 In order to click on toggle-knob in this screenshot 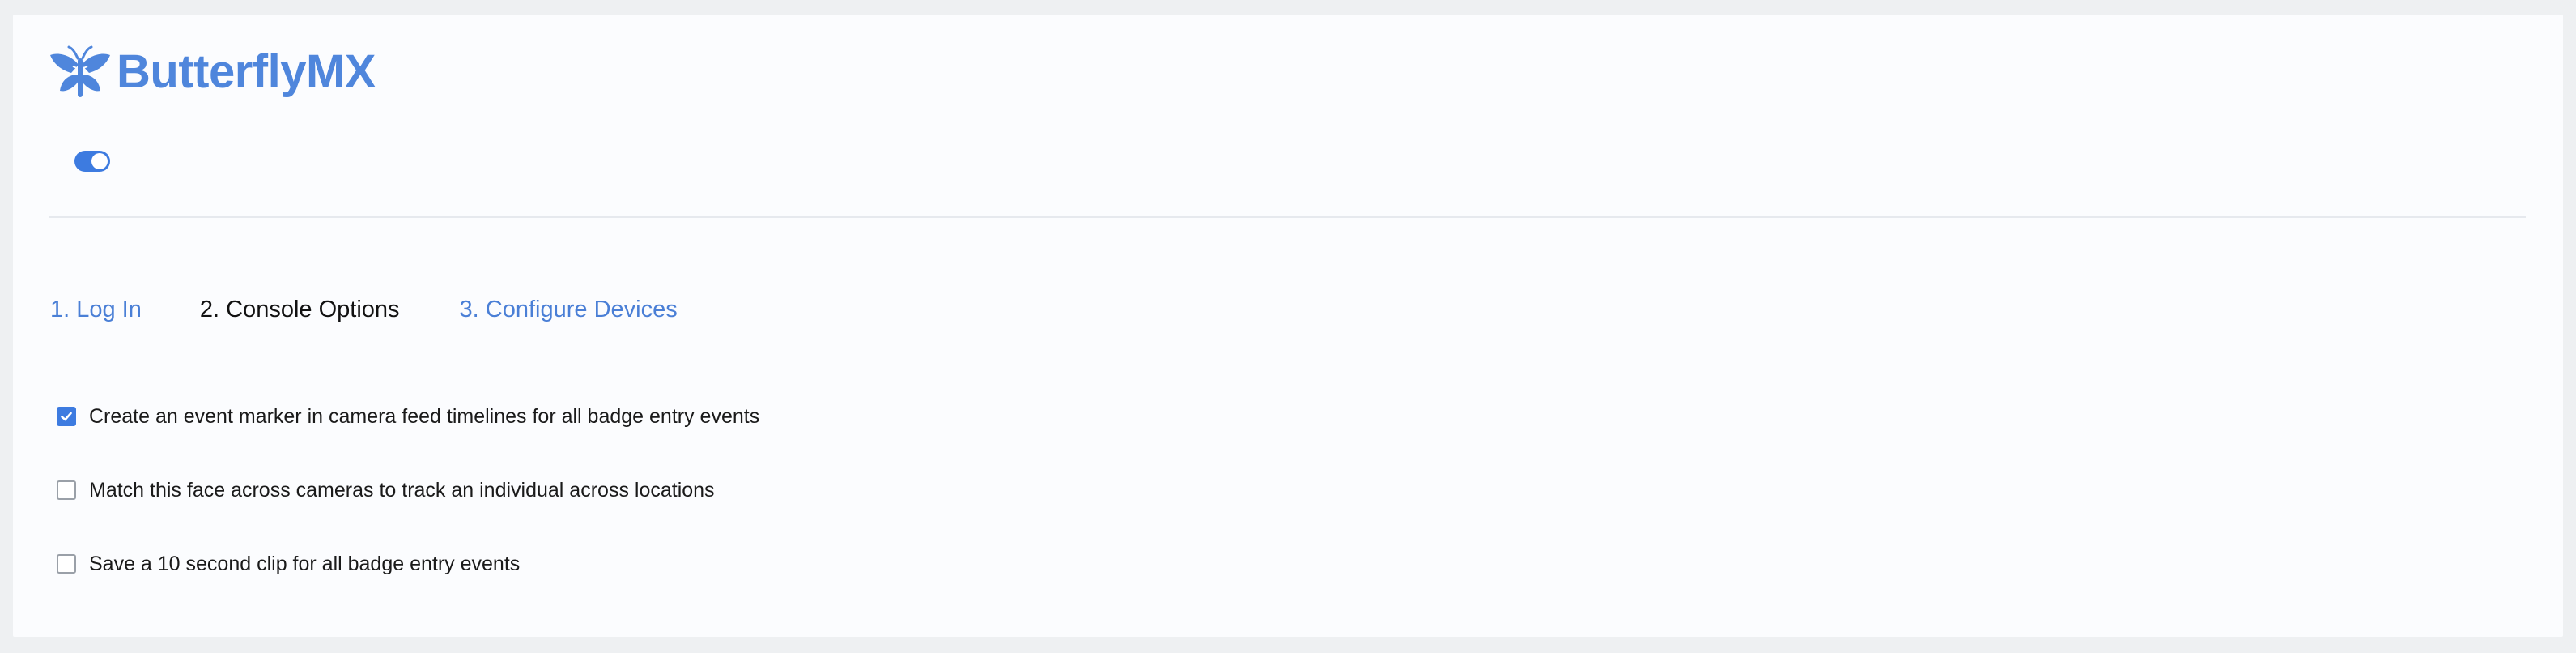, I will do `click(99, 161)`.